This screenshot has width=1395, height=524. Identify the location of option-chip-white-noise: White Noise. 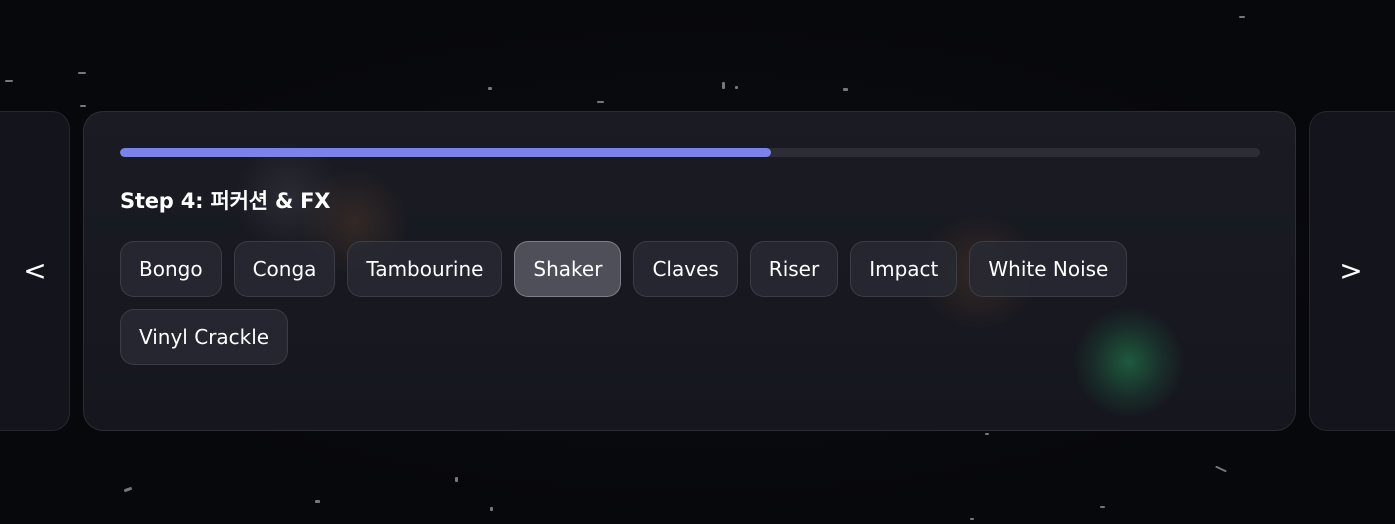
(1048, 269).